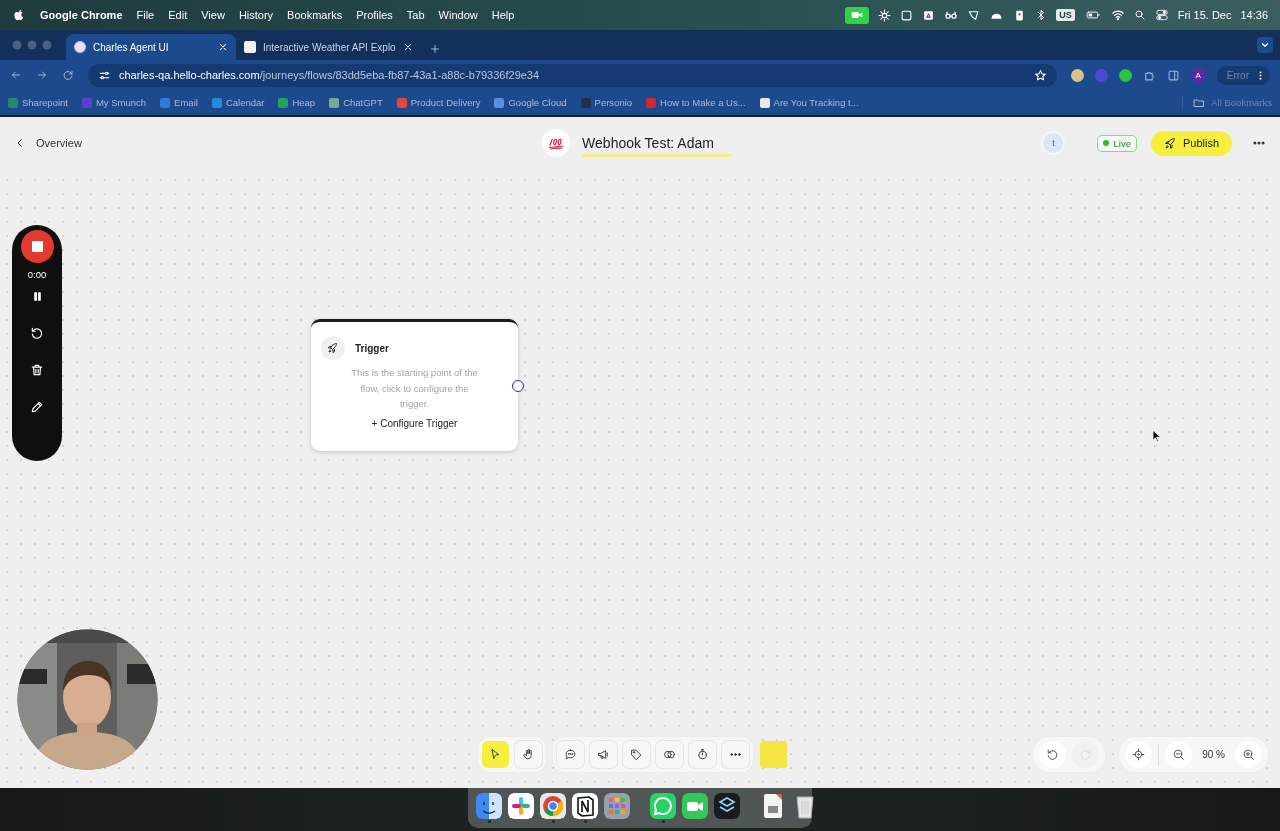 The image size is (1280, 831). Describe the element at coordinates (415, 15) in the screenshot. I see `menu-item: Tab` at that location.